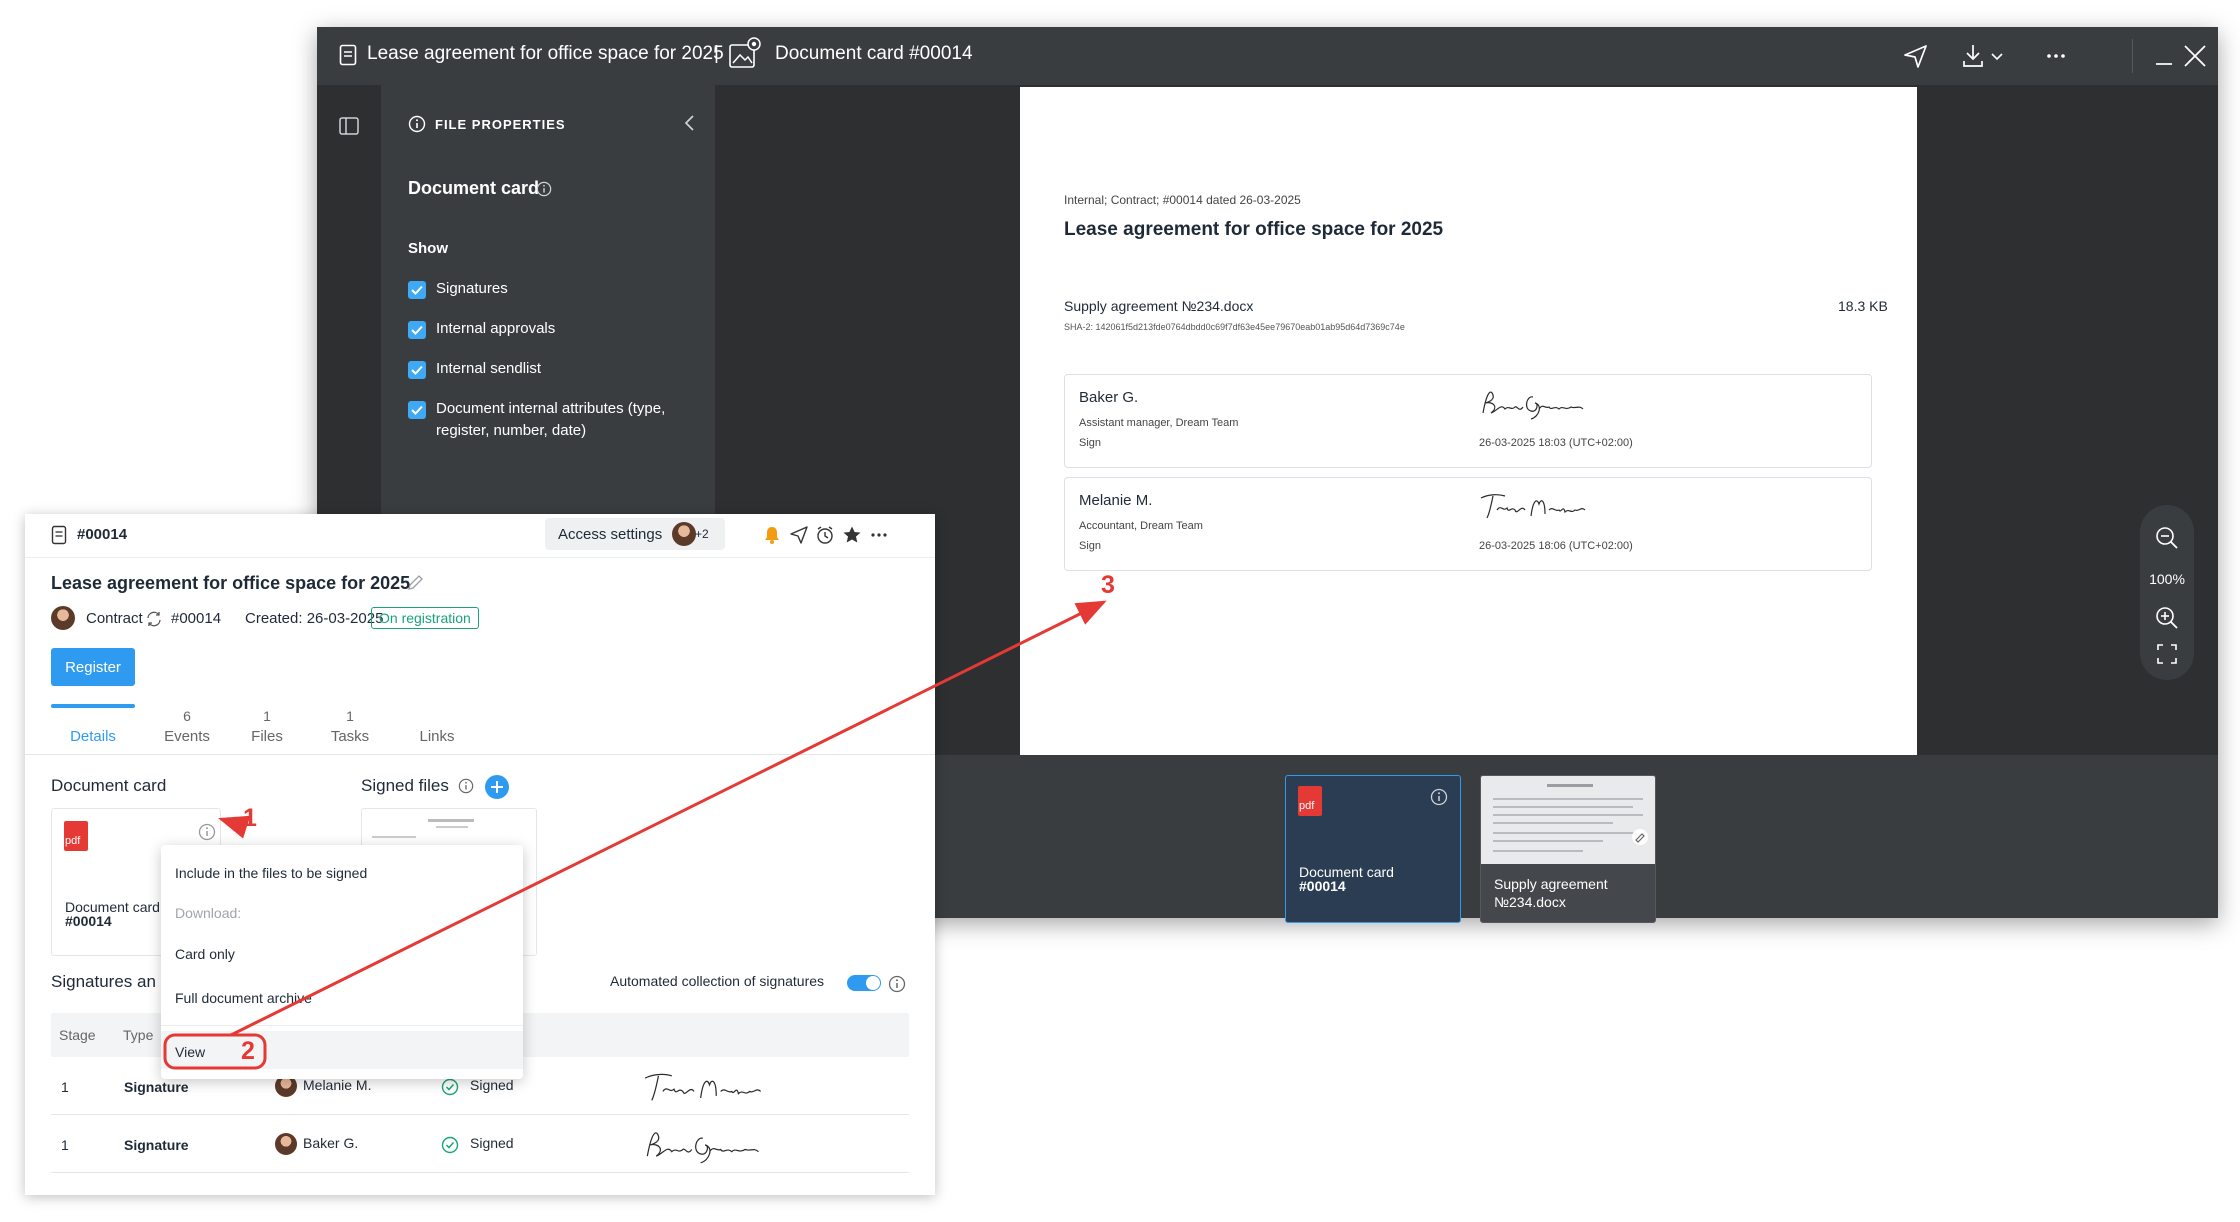 The width and height of the screenshot is (2240, 1222). I want to click on annotation-number-1: 1, so click(250, 818).